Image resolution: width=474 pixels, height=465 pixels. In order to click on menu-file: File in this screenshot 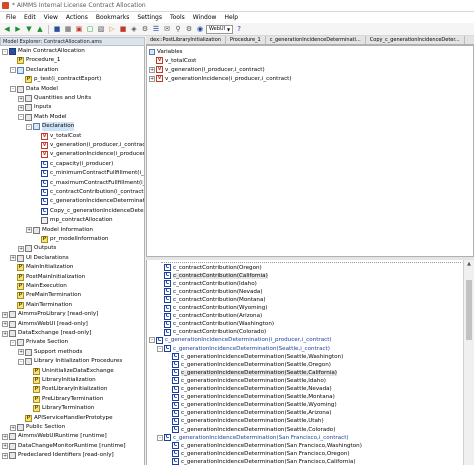, I will do `click(11, 17)`.